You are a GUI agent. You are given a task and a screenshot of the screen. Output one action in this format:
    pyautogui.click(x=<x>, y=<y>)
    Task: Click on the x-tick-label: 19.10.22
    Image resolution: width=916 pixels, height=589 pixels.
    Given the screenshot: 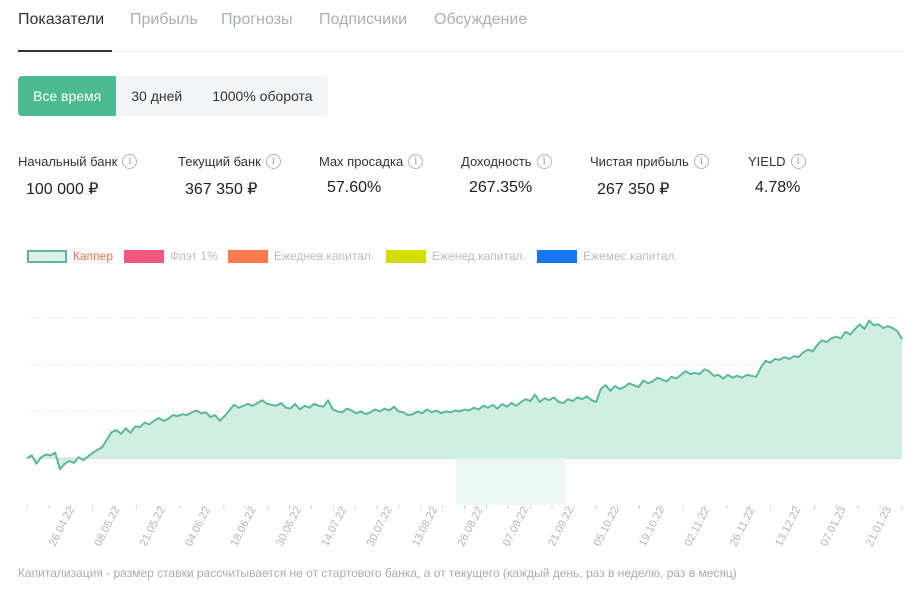 What is the action you would take?
    pyautogui.click(x=652, y=527)
    